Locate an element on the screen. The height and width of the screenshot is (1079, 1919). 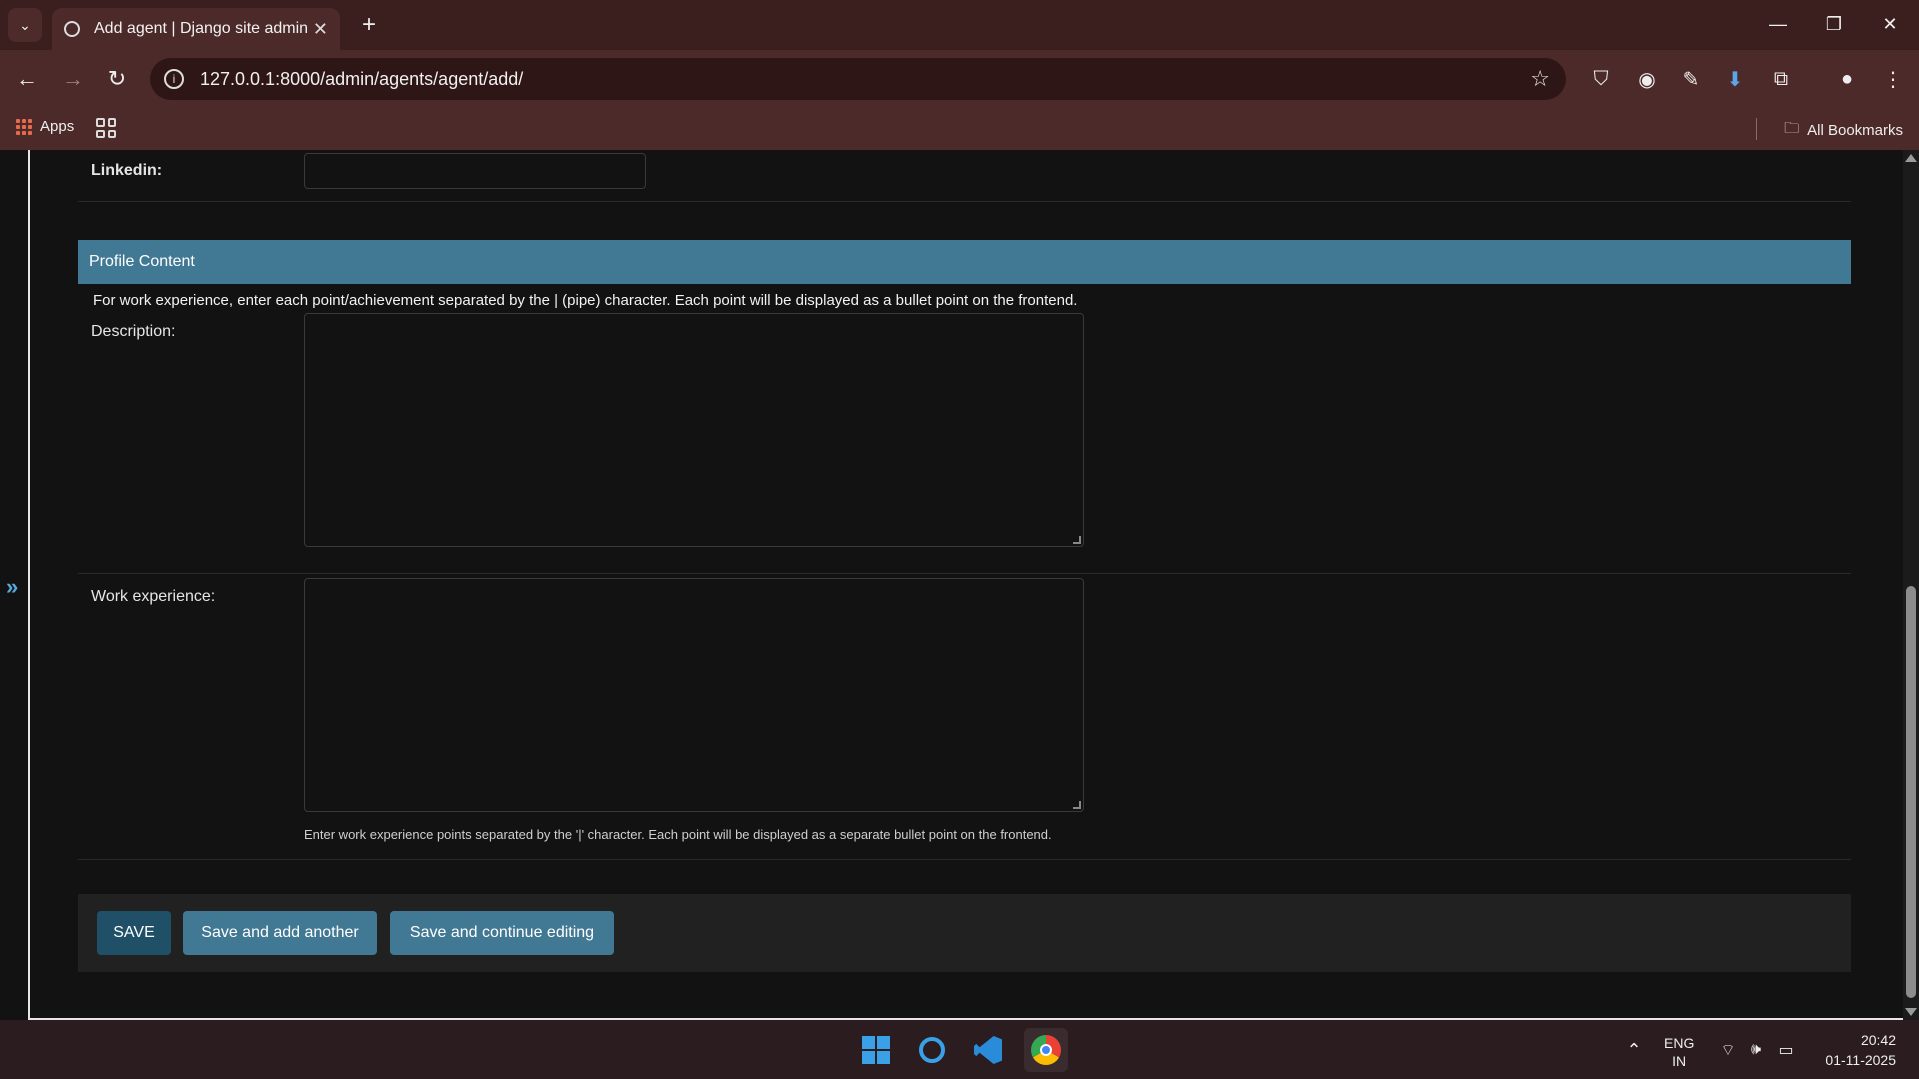
apps-grid-icon is located at coordinates (24, 126).